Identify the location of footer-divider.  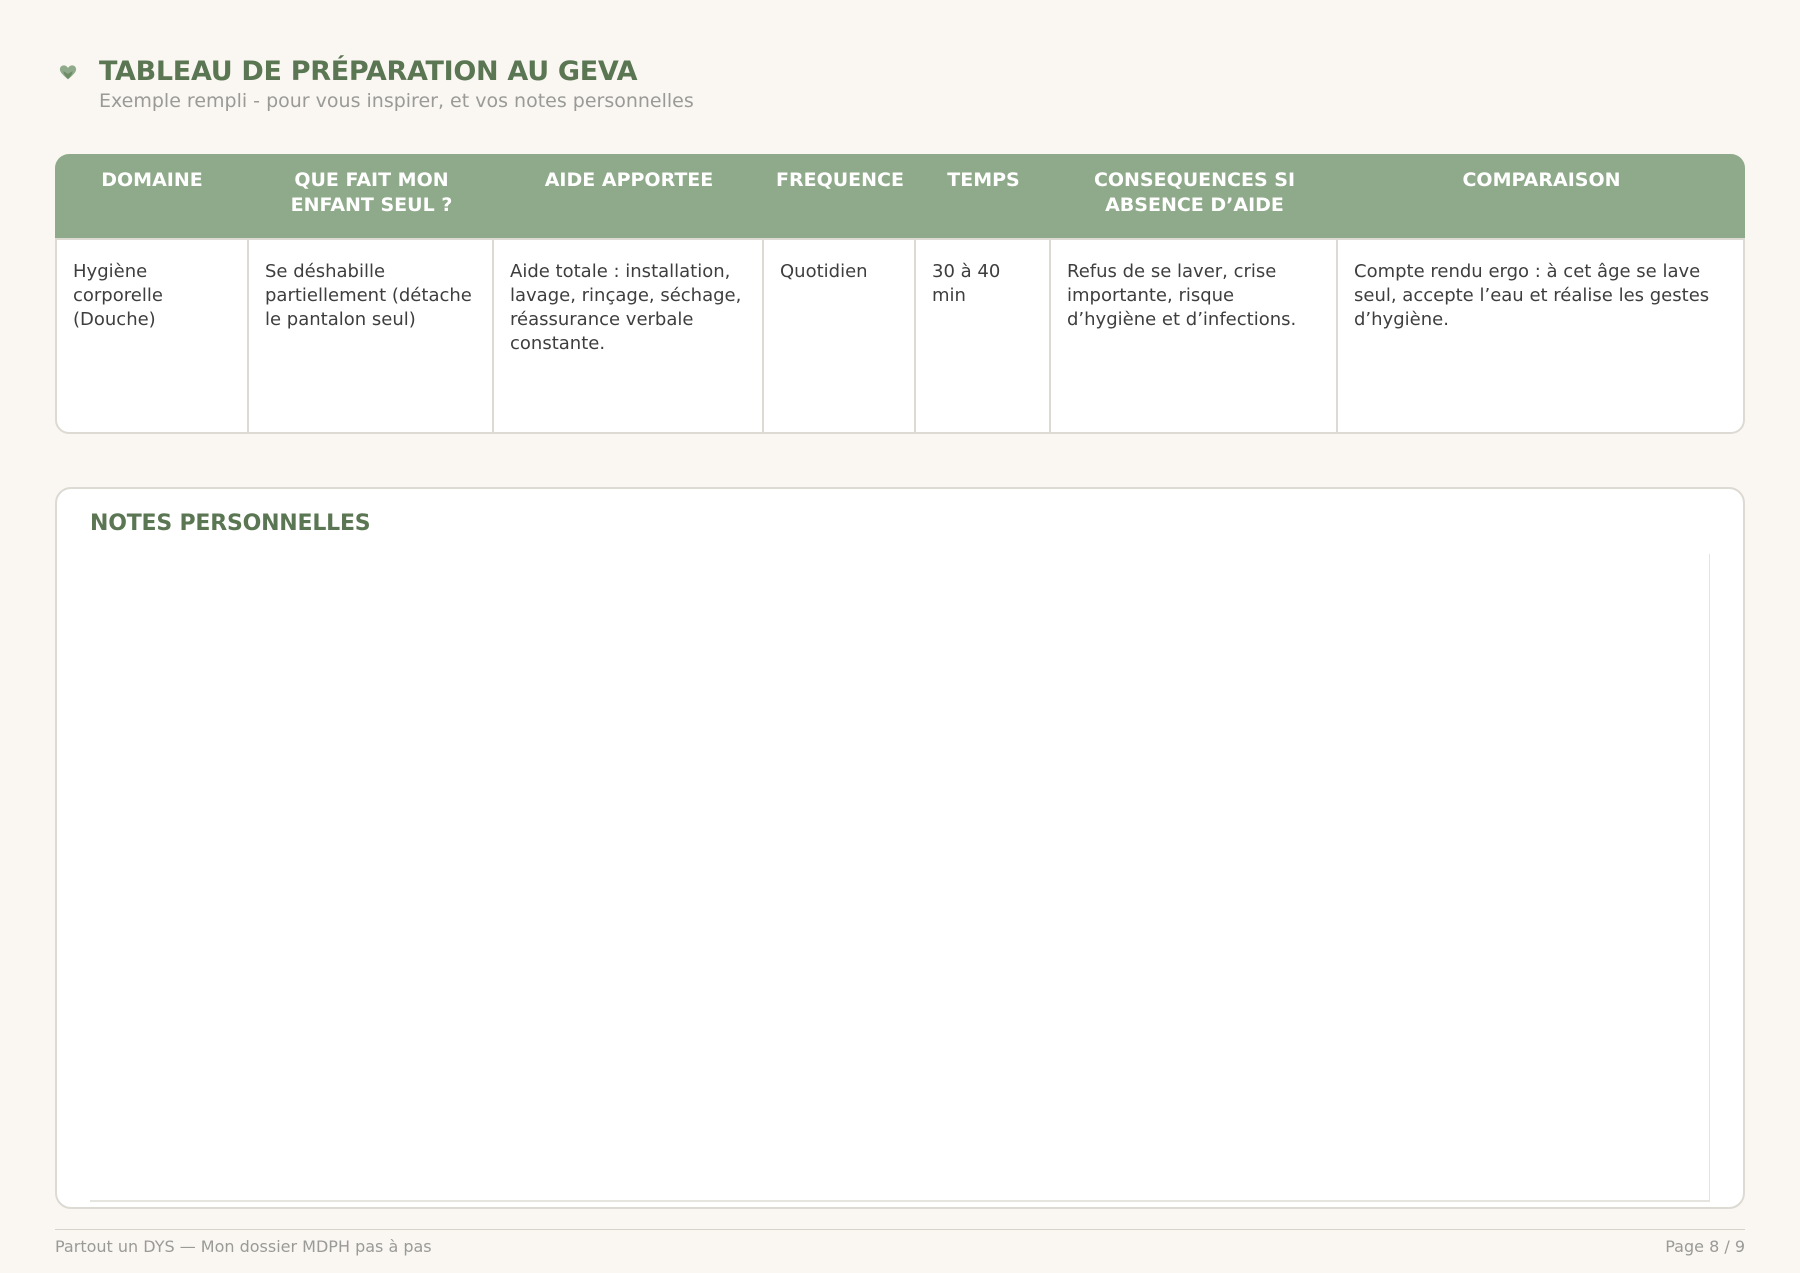
(900, 1229).